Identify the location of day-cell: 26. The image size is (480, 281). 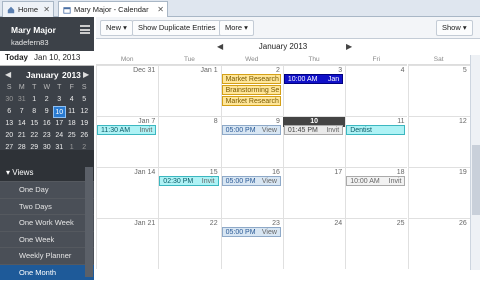
(438, 243).